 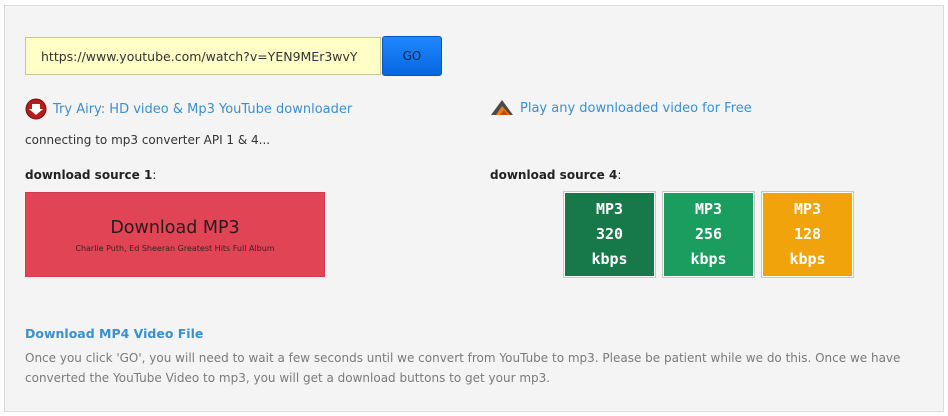 I want to click on bitrate-value: 256, so click(x=708, y=234).